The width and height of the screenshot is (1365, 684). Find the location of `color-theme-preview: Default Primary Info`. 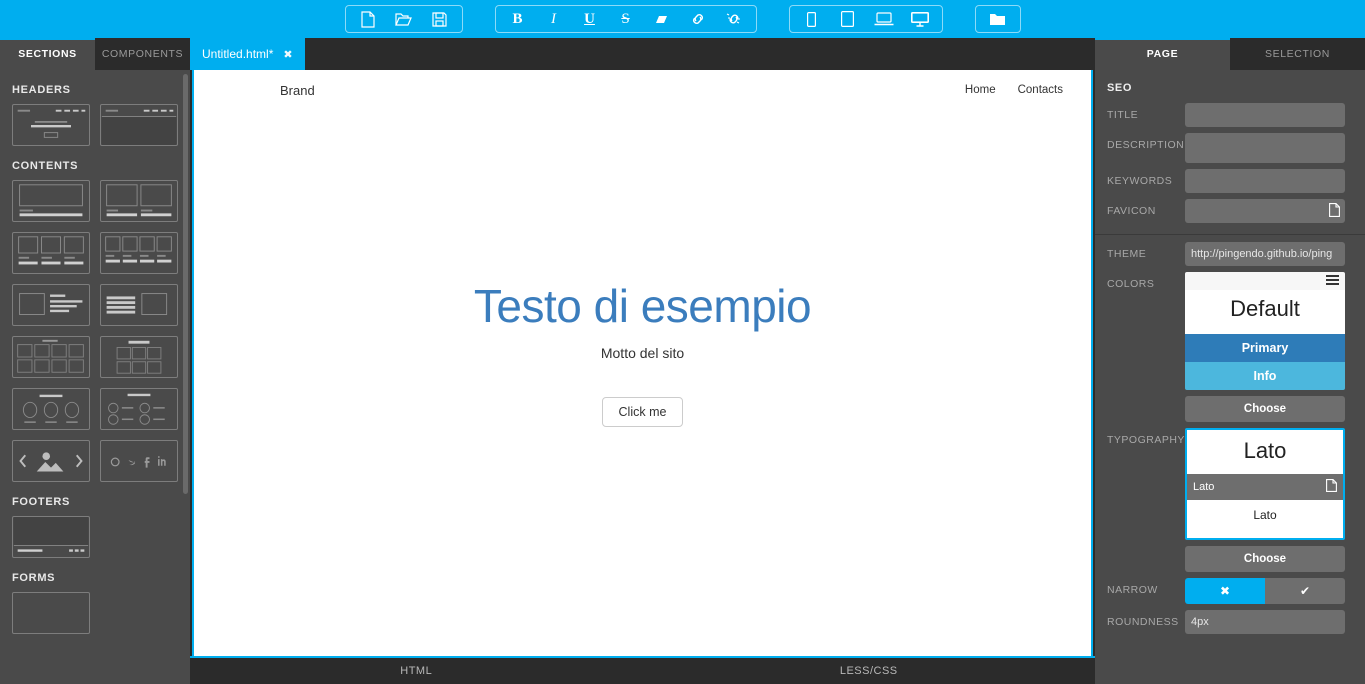

color-theme-preview: Default Primary Info is located at coordinates (1265, 331).